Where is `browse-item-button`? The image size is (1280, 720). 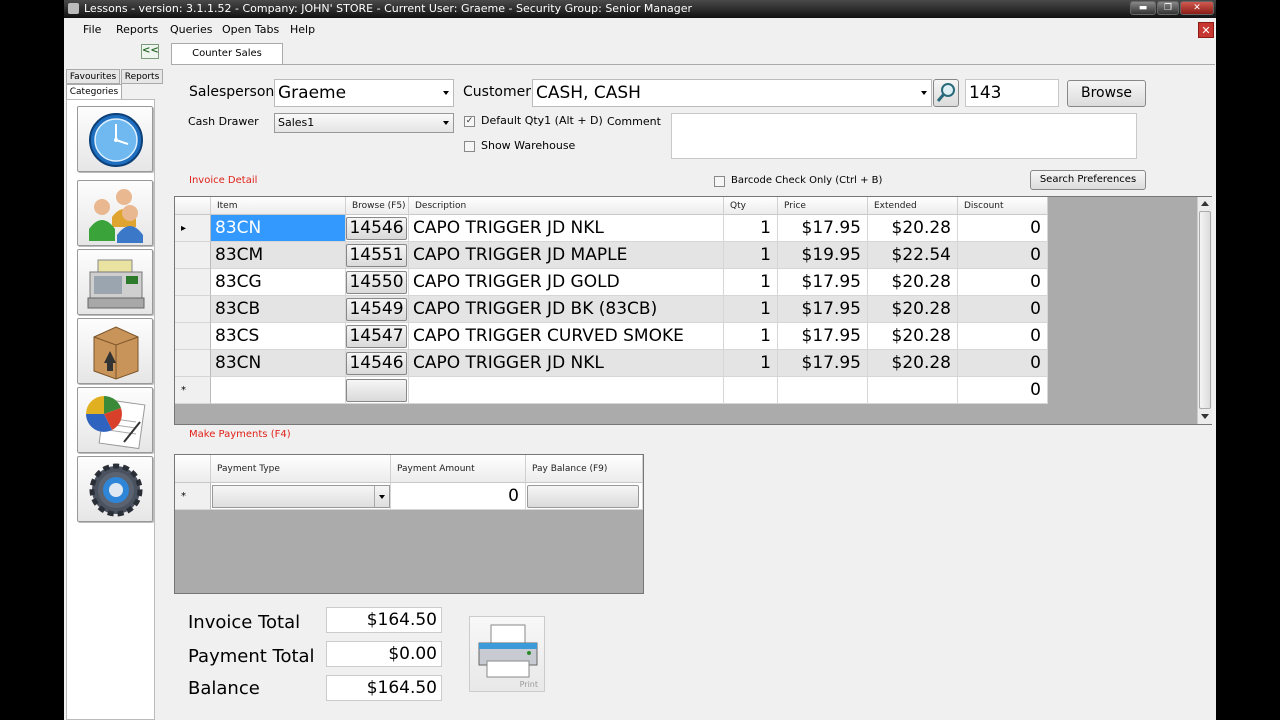
browse-item-button is located at coordinates (376, 390).